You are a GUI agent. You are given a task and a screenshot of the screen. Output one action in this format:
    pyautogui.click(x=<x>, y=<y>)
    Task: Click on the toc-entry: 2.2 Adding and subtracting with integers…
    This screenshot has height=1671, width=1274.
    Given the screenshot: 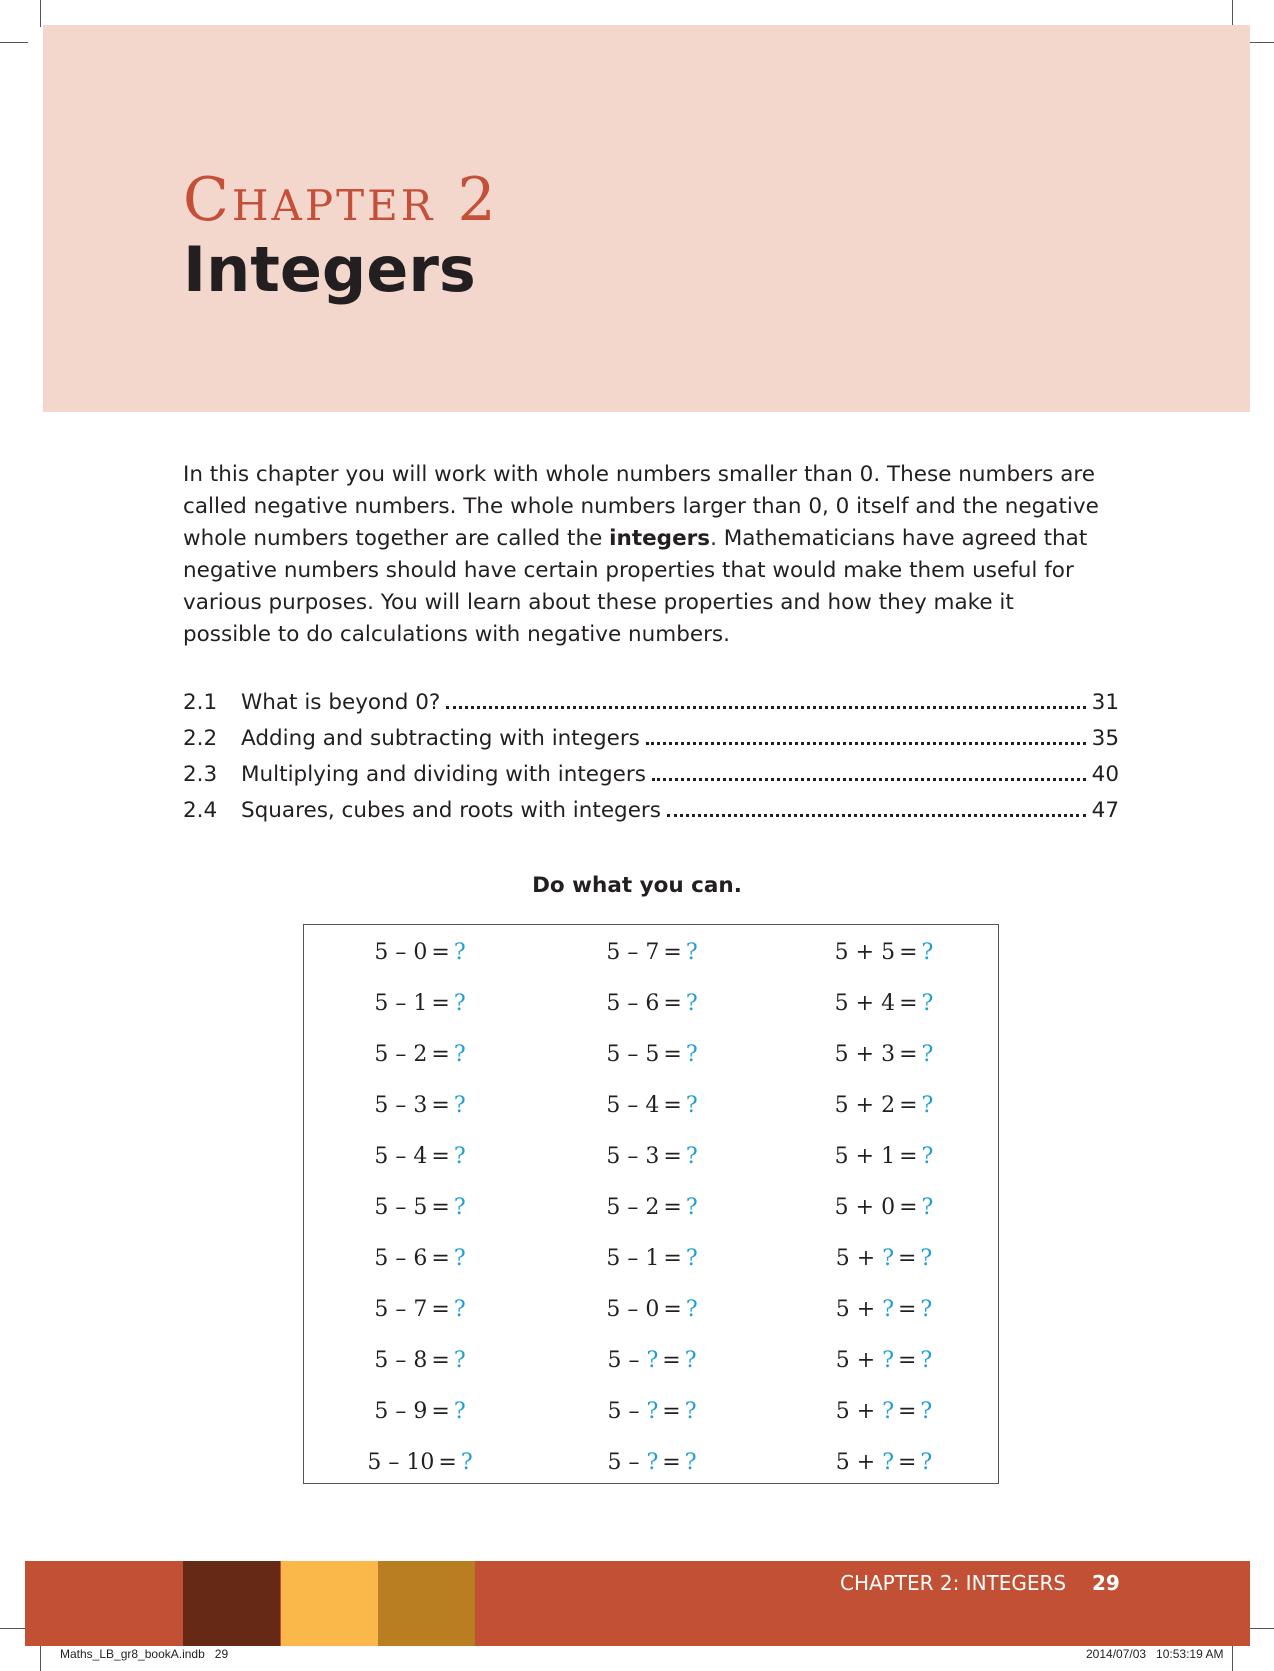 What is the action you would take?
    pyautogui.click(x=651, y=744)
    